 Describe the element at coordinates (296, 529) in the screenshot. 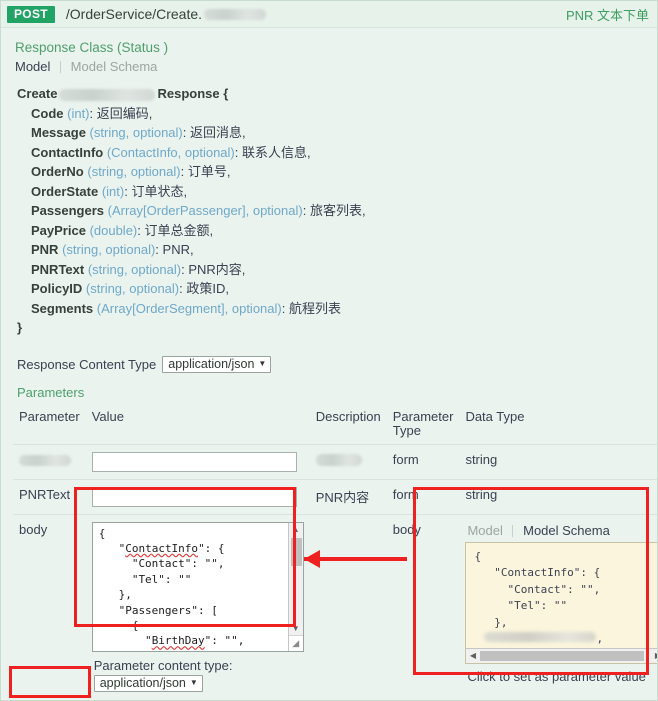

I see `scroll-up-icon: ▲` at that location.